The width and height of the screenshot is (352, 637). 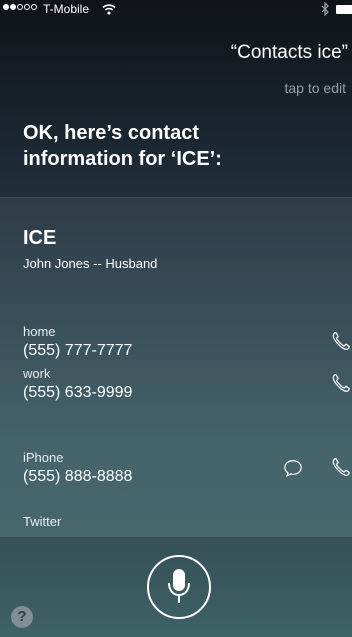 What do you see at coordinates (316, 88) in the screenshot?
I see `tap-to-edit-link: tap to edit` at bounding box center [316, 88].